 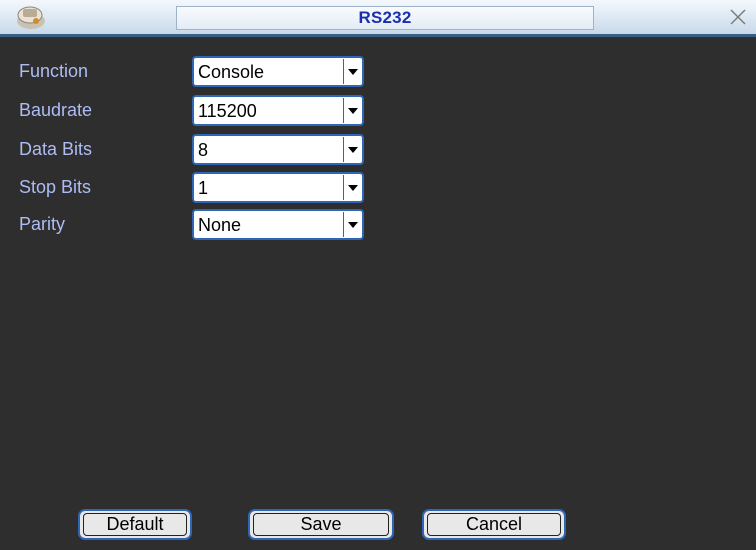 I want to click on title-panel: RS232, so click(x=385, y=18).